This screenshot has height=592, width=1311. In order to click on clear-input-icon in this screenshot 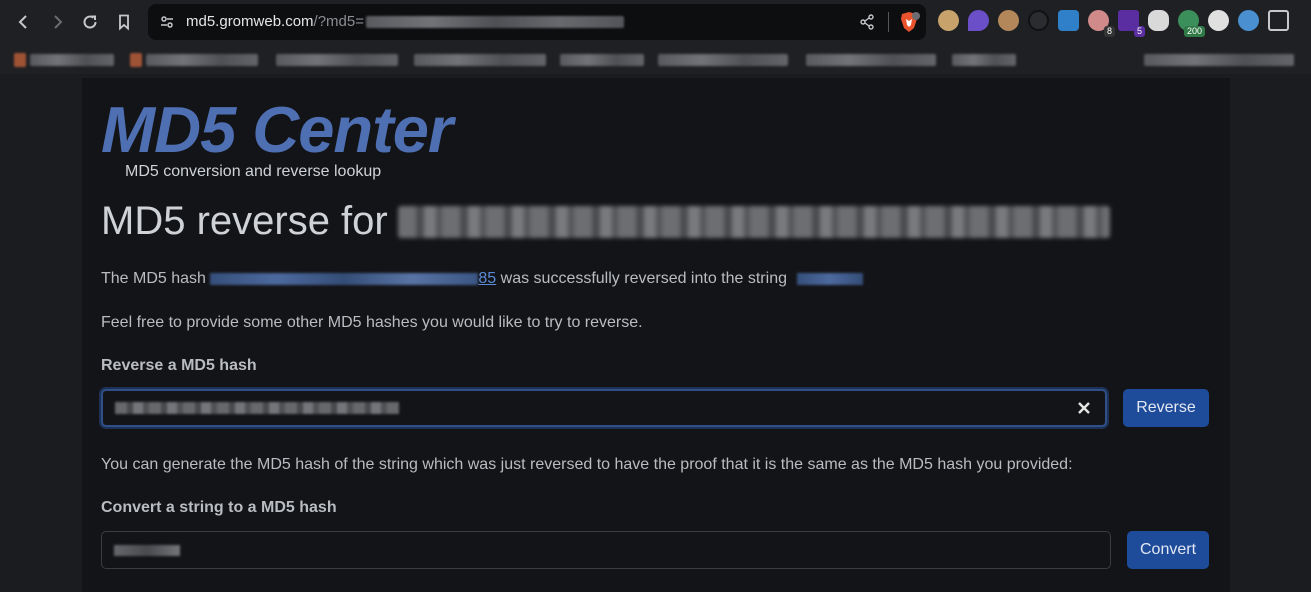, I will do `click(1084, 408)`.